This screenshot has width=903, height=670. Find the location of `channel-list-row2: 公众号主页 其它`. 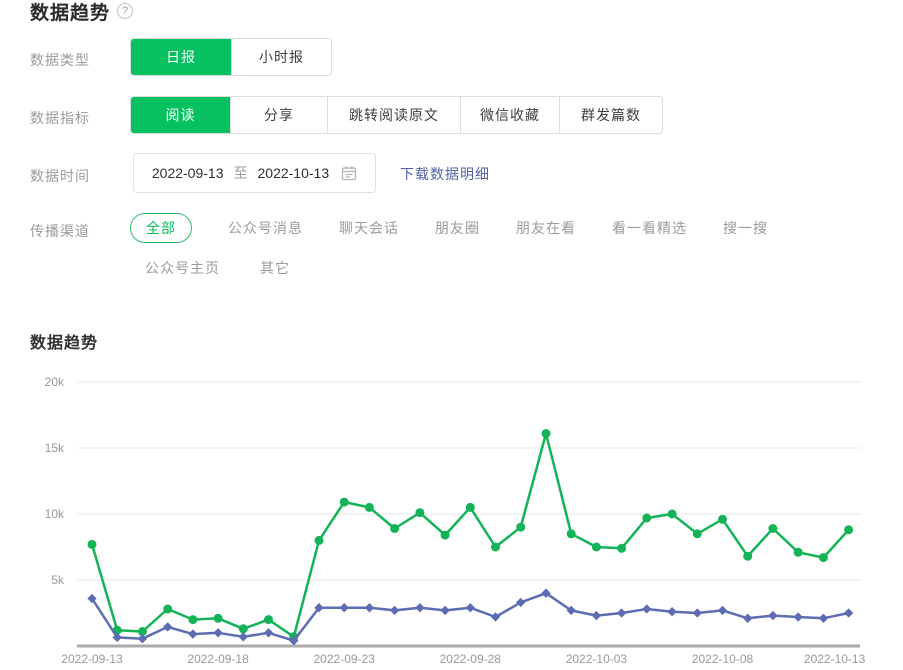

channel-list-row2: 公众号主页 其它 is located at coordinates (217, 268).